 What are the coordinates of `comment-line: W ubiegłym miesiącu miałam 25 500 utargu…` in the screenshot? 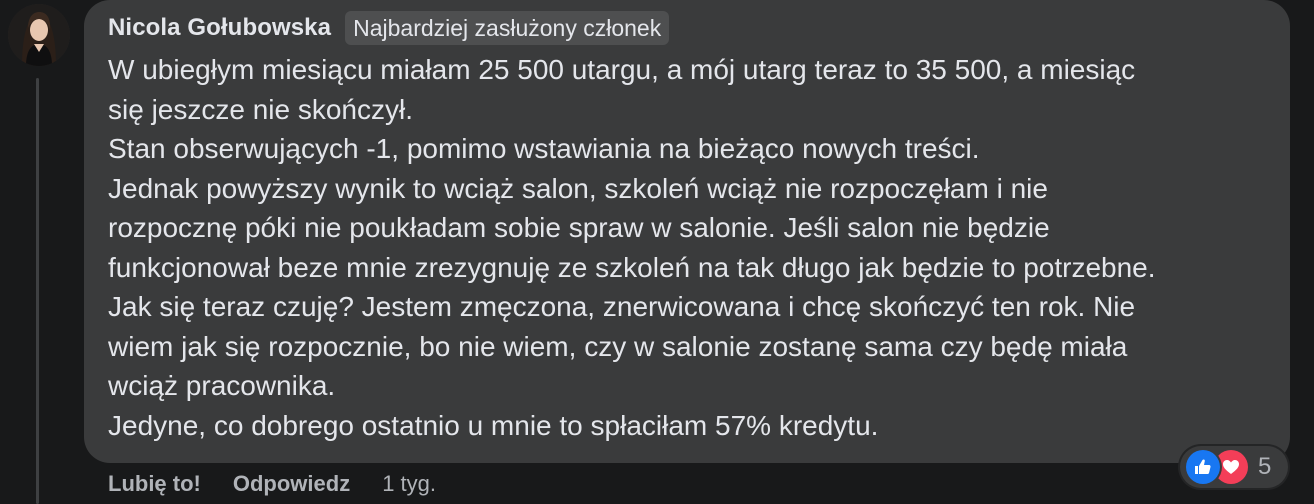 It's located at (622, 69).